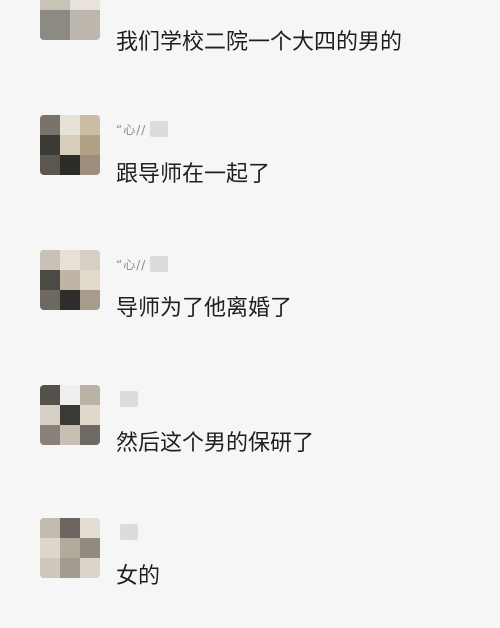  I want to click on message-text: 跟导师在一起了, so click(193, 175).